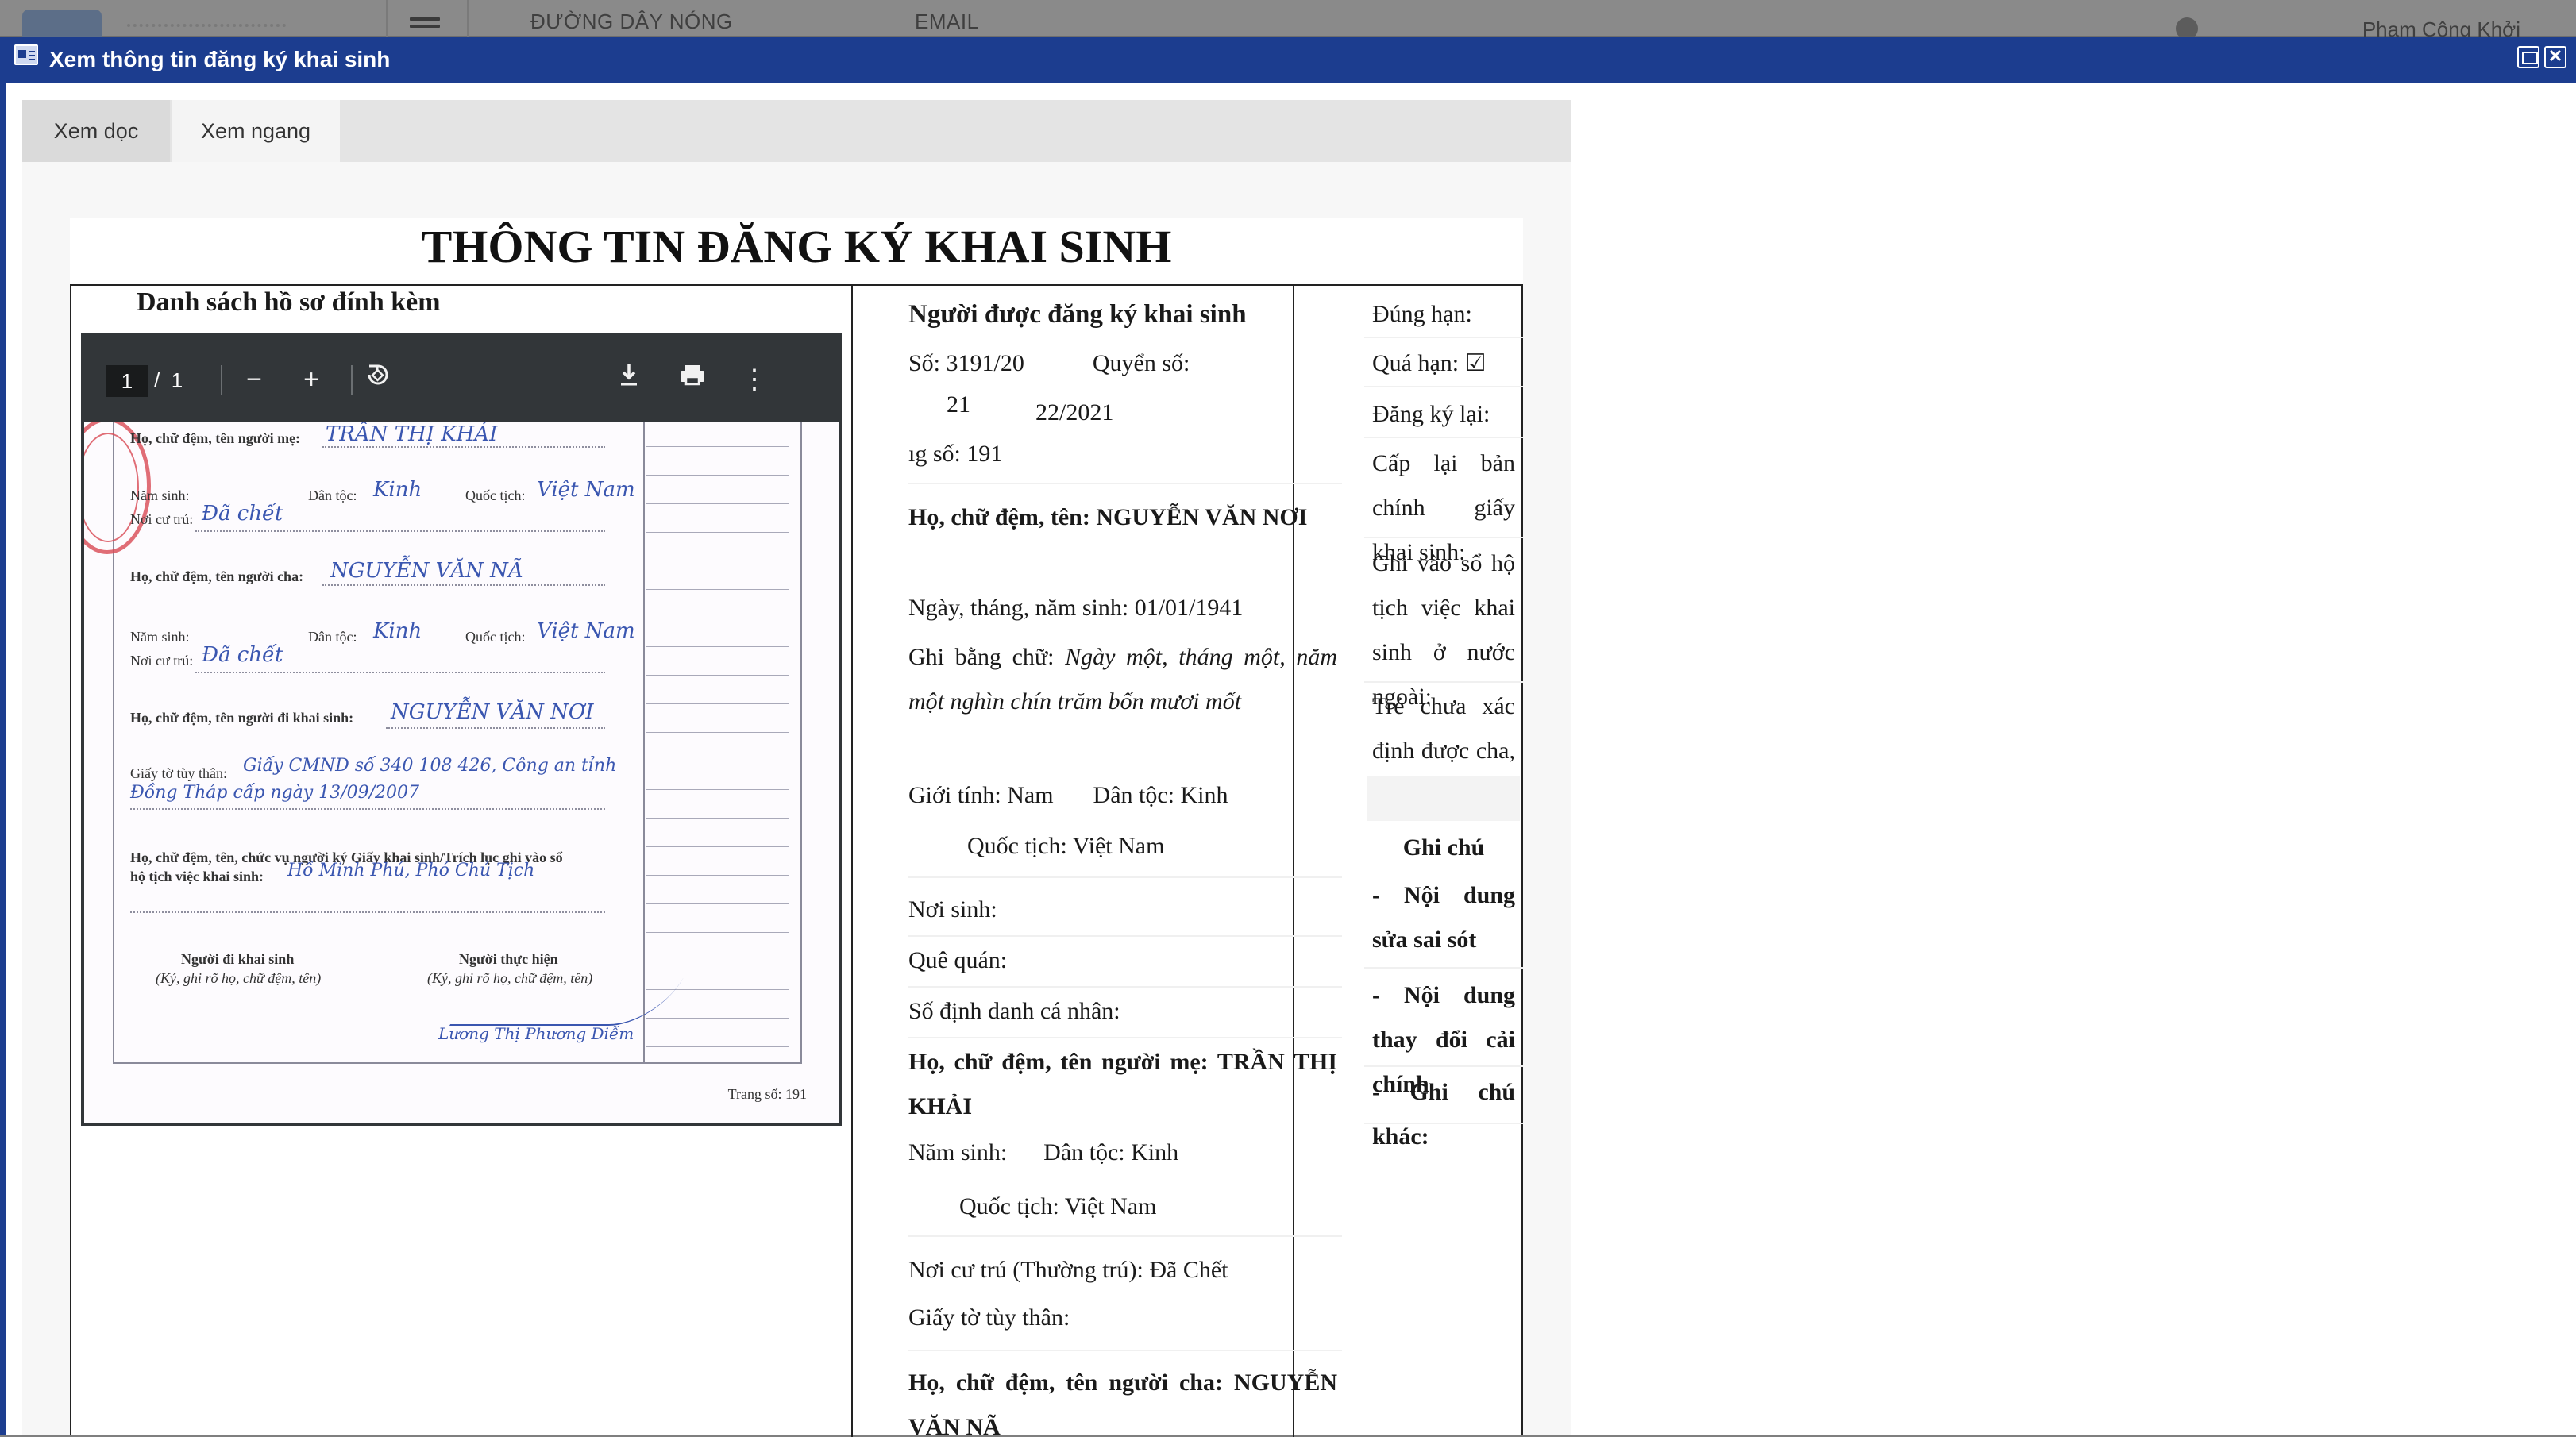 The height and width of the screenshot is (1437, 2576). I want to click on maximize-button, so click(2528, 57).